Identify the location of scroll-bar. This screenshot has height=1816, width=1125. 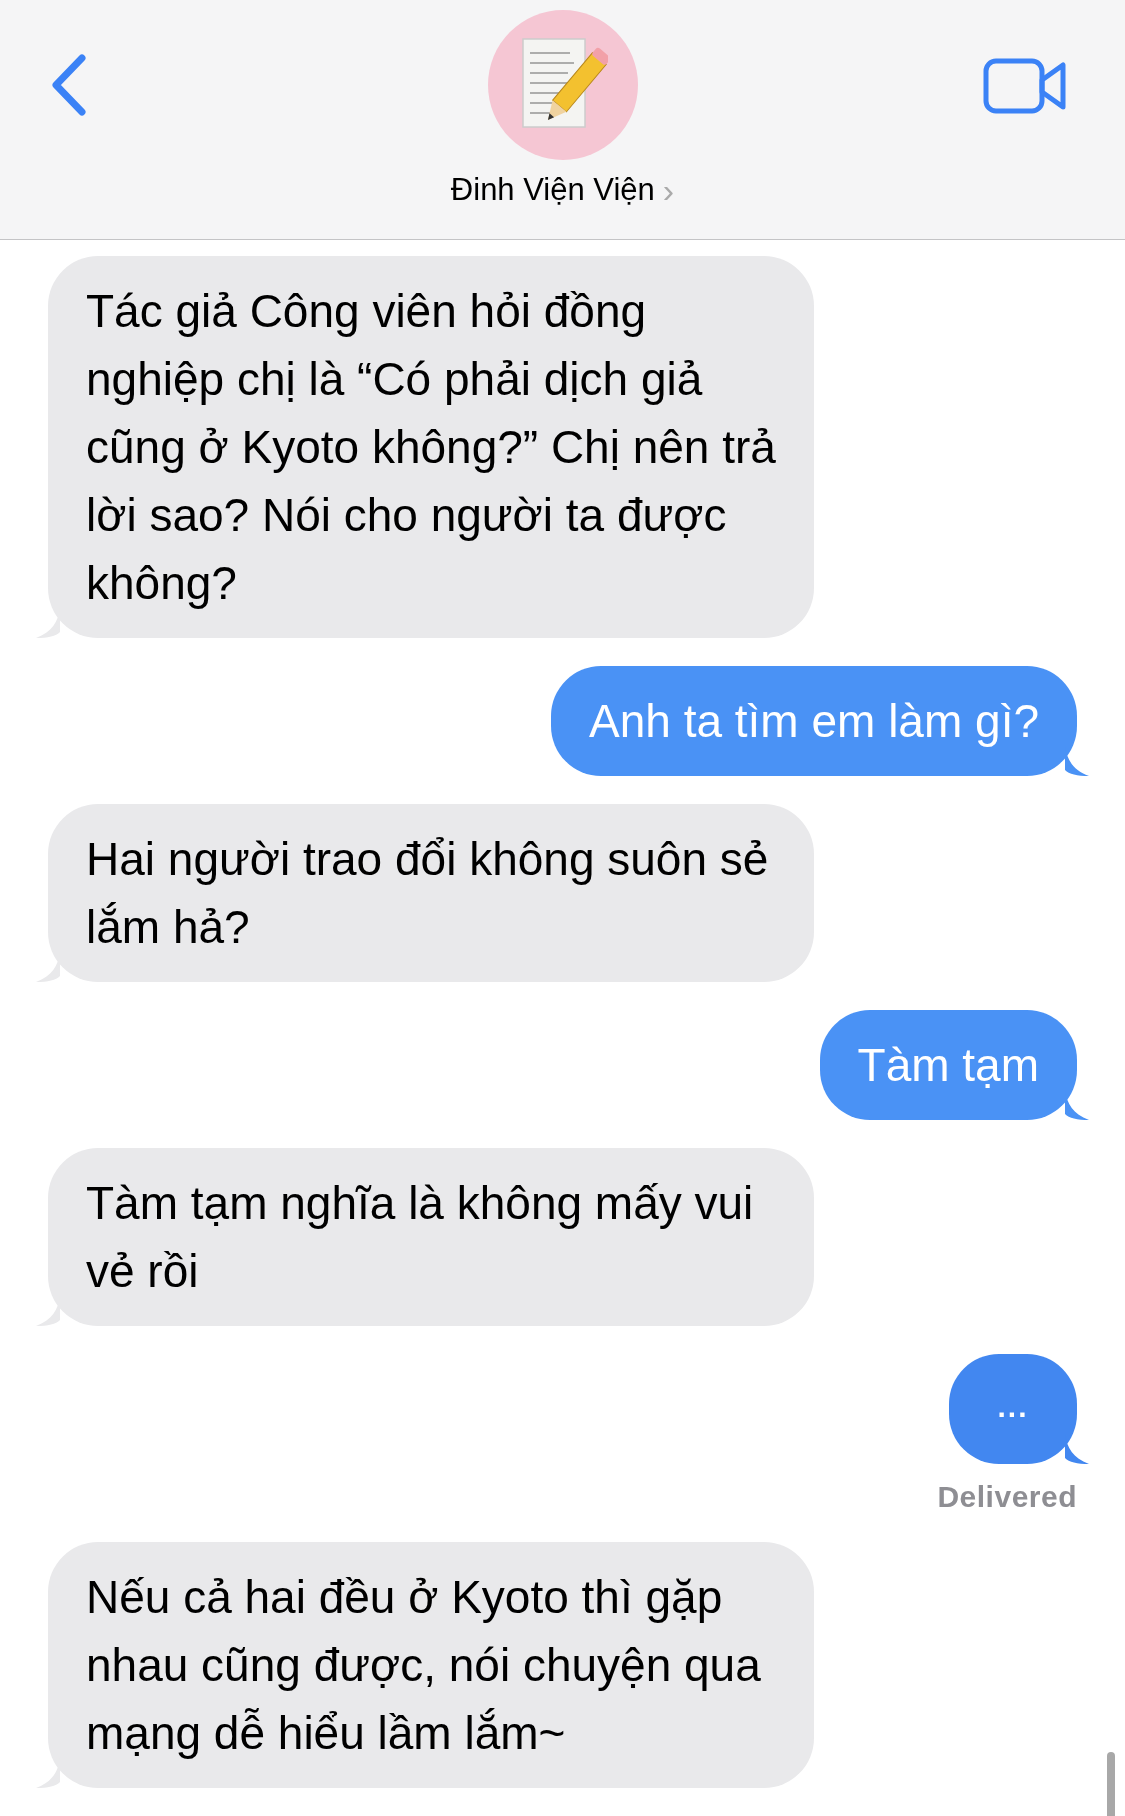
(1111, 1784).